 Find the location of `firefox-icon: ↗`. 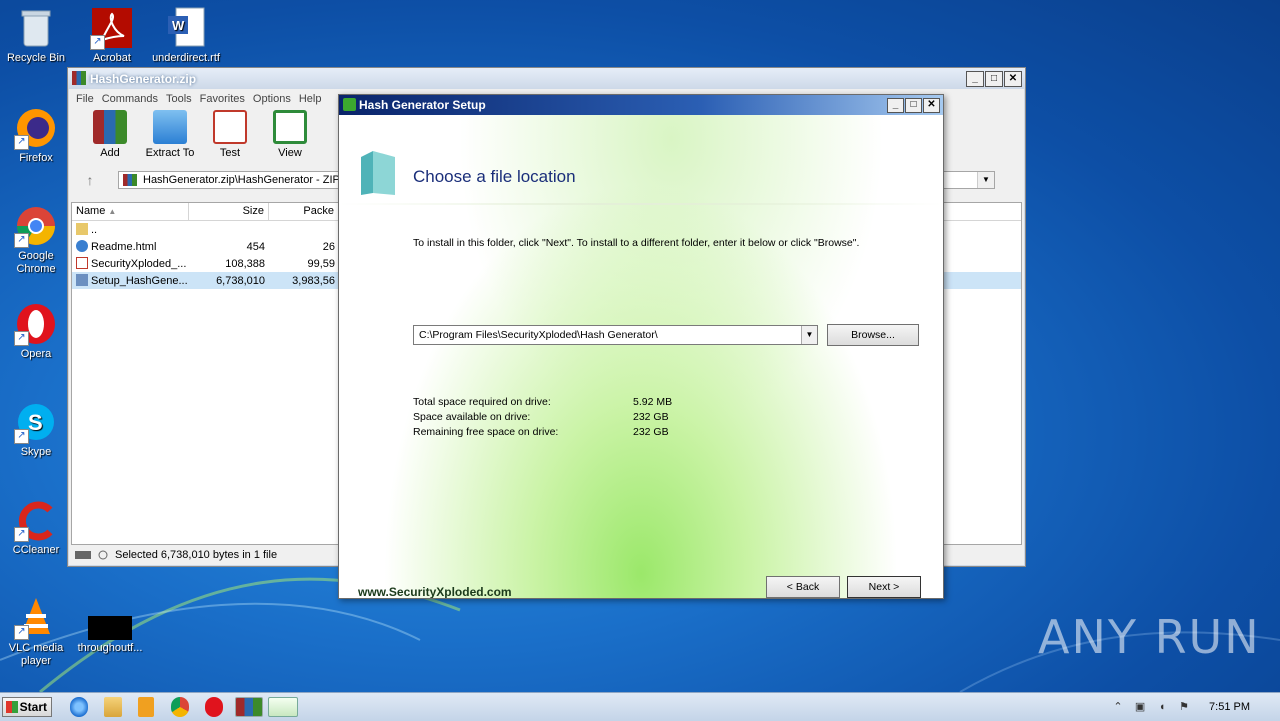

firefox-icon: ↗ is located at coordinates (36, 128).